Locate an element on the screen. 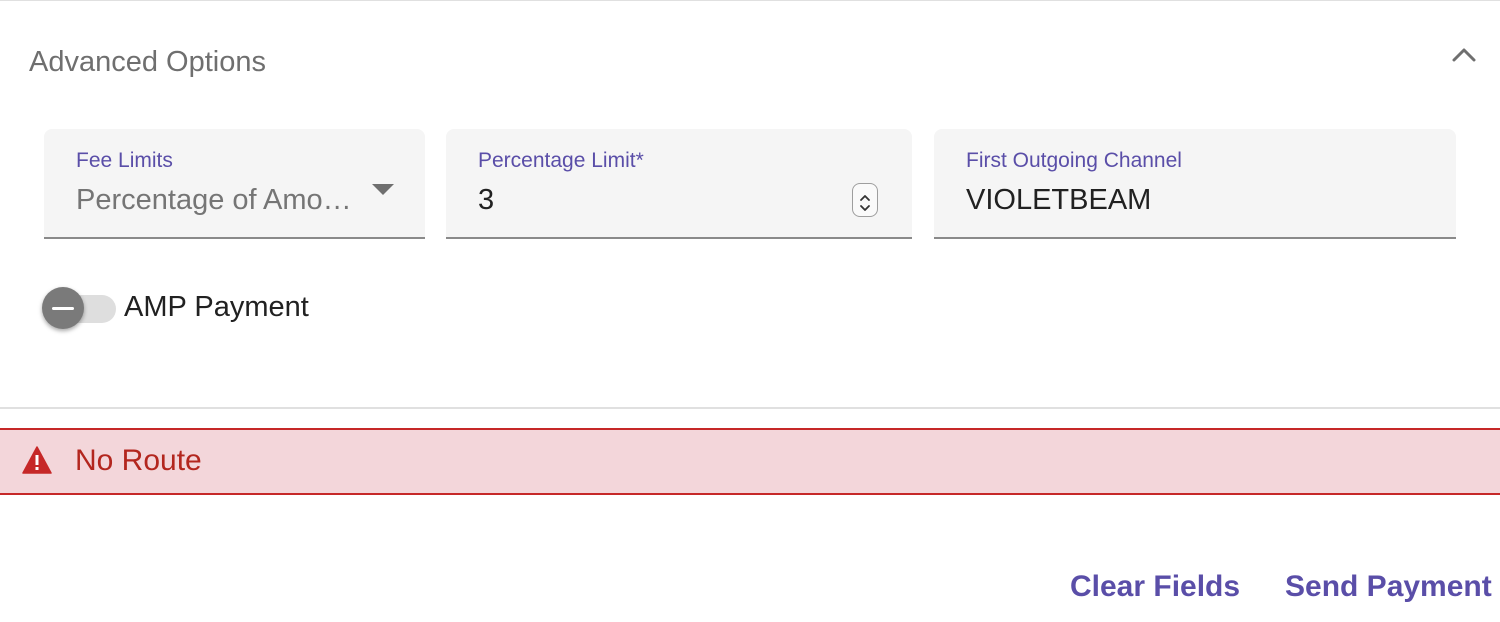 The height and width of the screenshot is (622, 1500). clear-fields-button: Clear Fields is located at coordinates (1155, 587).